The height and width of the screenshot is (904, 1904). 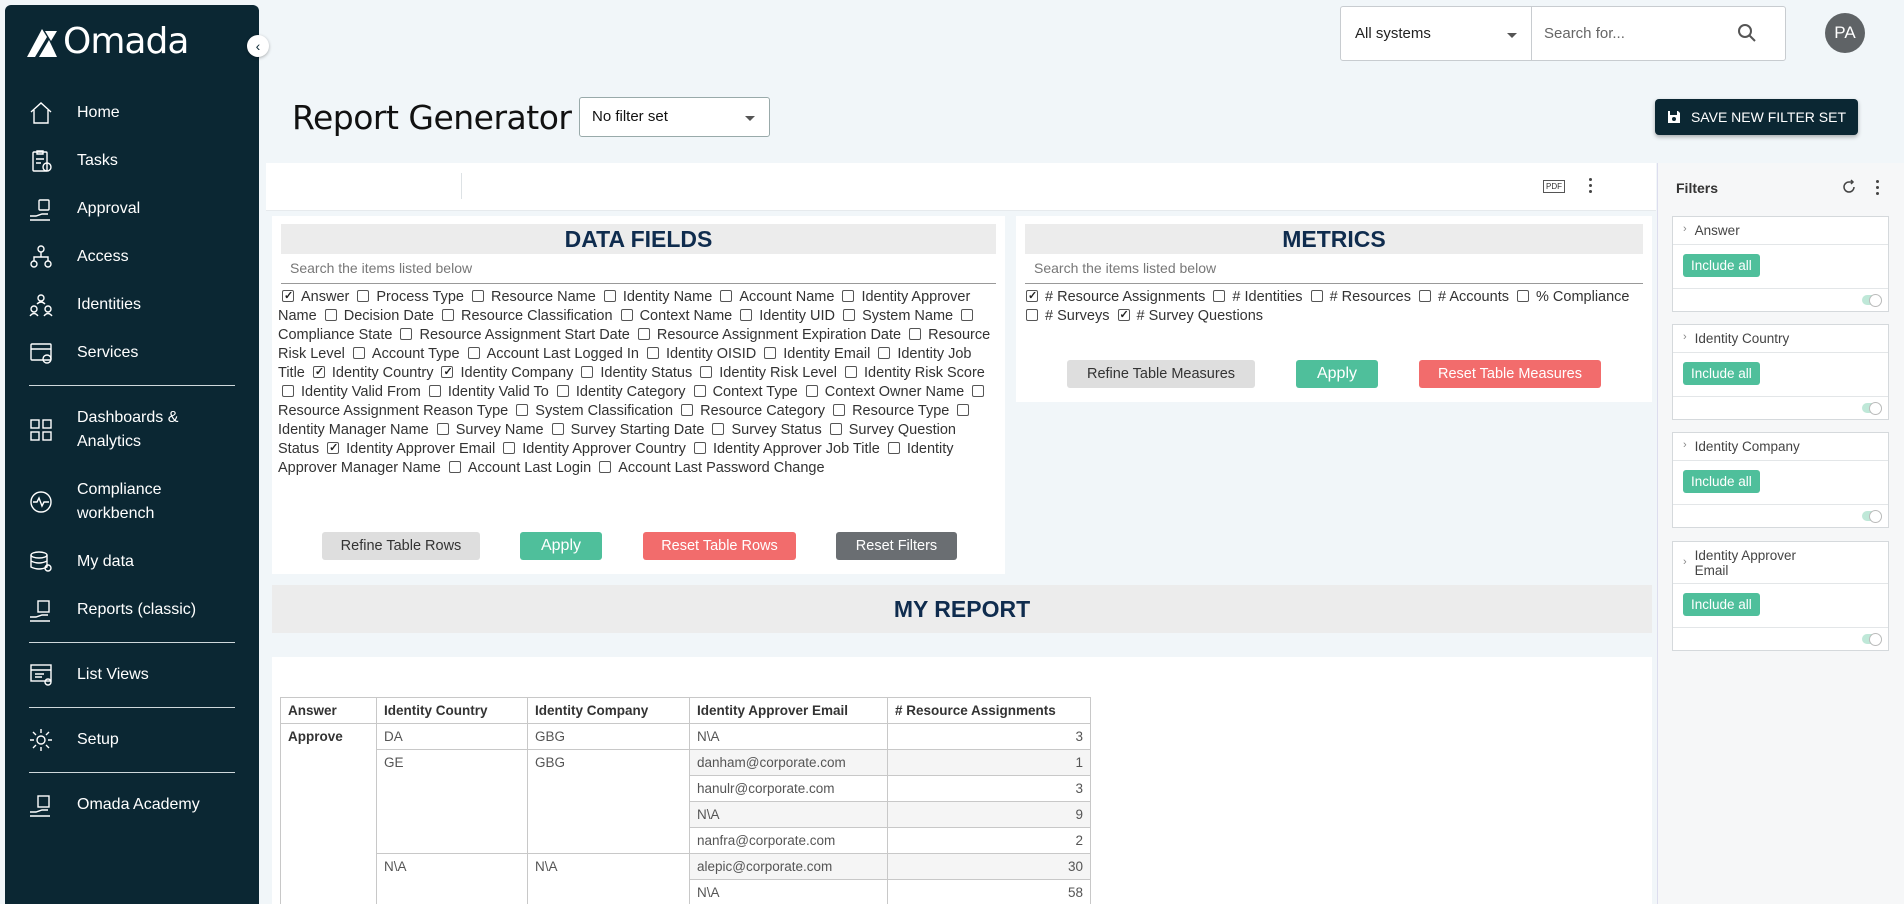 I want to click on filter-card-header: › Identity Approver Email, so click(x=1780, y=563).